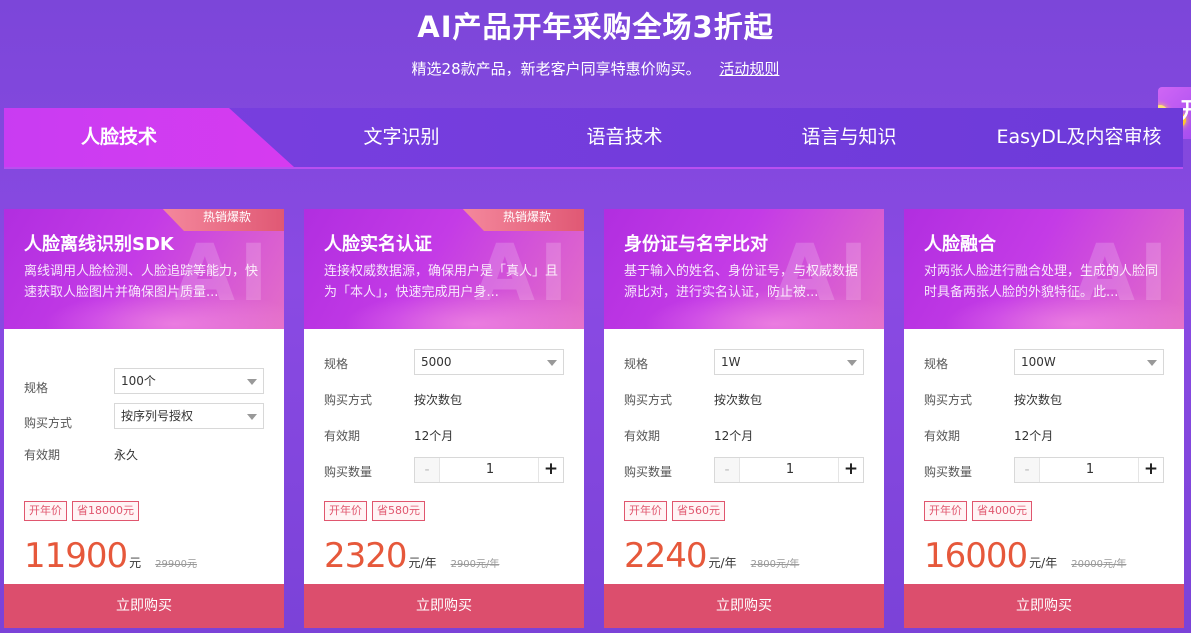 This screenshot has height=633, width=1191. What do you see at coordinates (84, 511) in the screenshot?
I see `promo-tags: 开年价 省18000元` at bounding box center [84, 511].